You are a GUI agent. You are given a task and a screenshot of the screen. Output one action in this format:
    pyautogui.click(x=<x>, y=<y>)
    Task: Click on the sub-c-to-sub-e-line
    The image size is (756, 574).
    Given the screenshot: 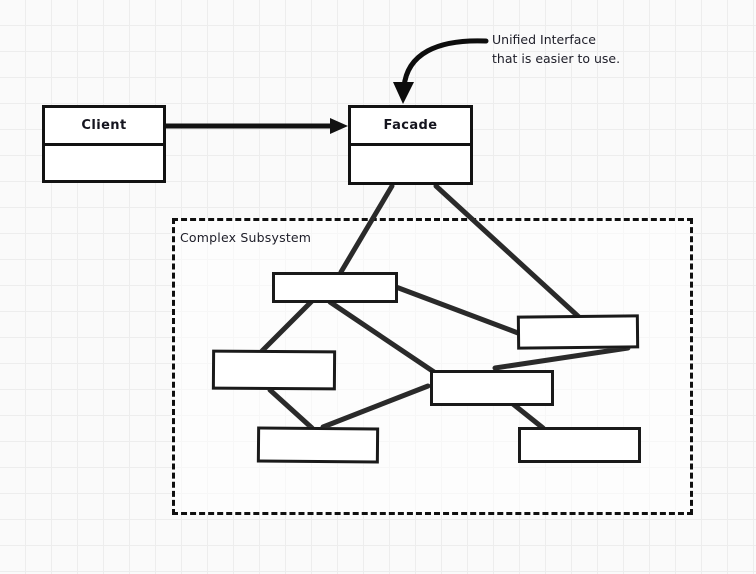 What is the action you would take?
    pyautogui.click(x=291, y=409)
    